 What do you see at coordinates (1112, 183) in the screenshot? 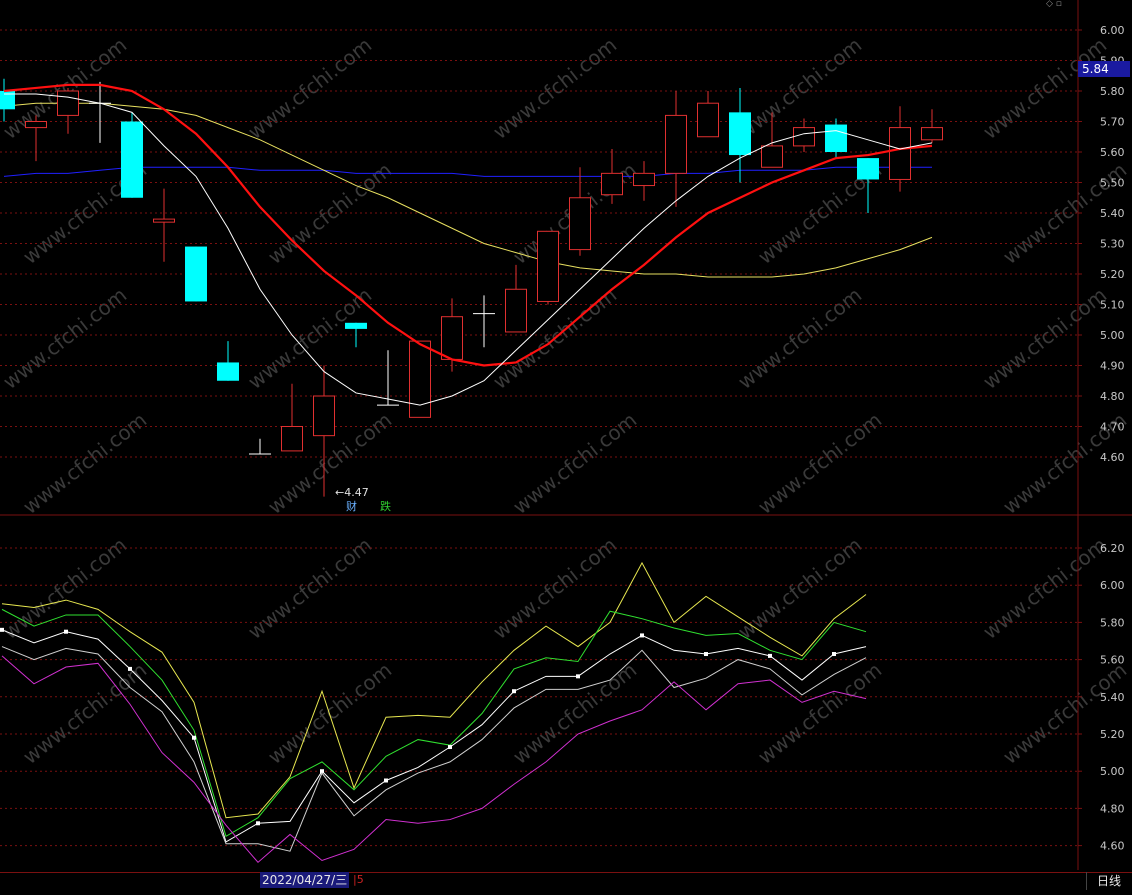
I see `upper-tick-label: 5.50` at bounding box center [1112, 183].